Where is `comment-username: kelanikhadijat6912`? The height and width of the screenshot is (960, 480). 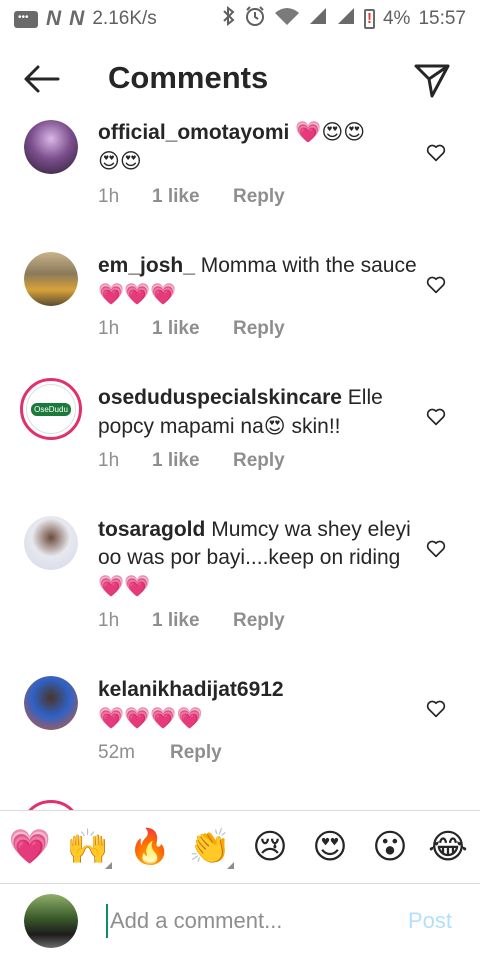
comment-username: kelanikhadijat6912 is located at coordinates (191, 689).